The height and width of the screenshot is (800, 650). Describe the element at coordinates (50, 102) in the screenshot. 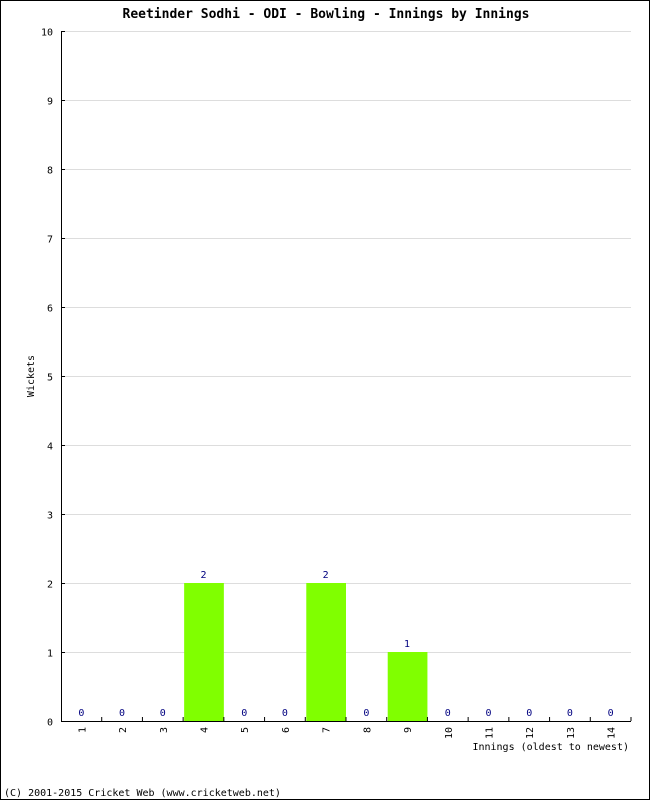

I see `y-tick-label: 9` at that location.